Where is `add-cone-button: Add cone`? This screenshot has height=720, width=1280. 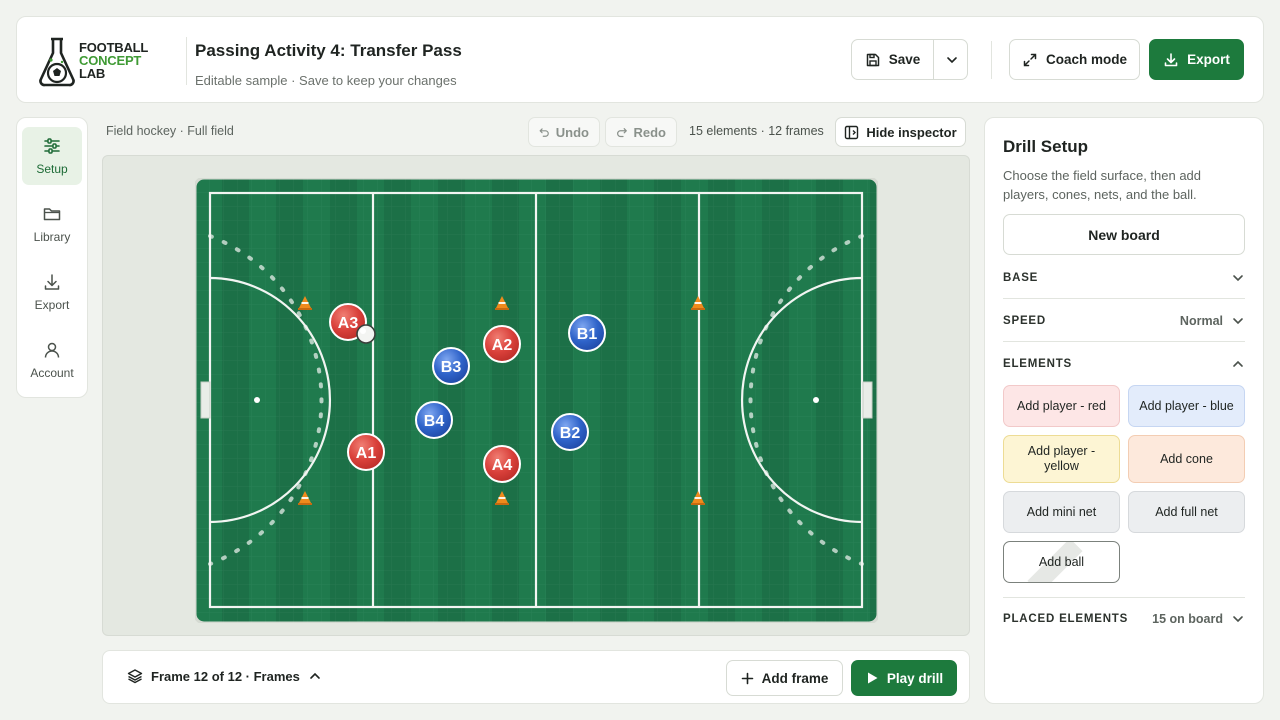
add-cone-button: Add cone is located at coordinates (1186, 459).